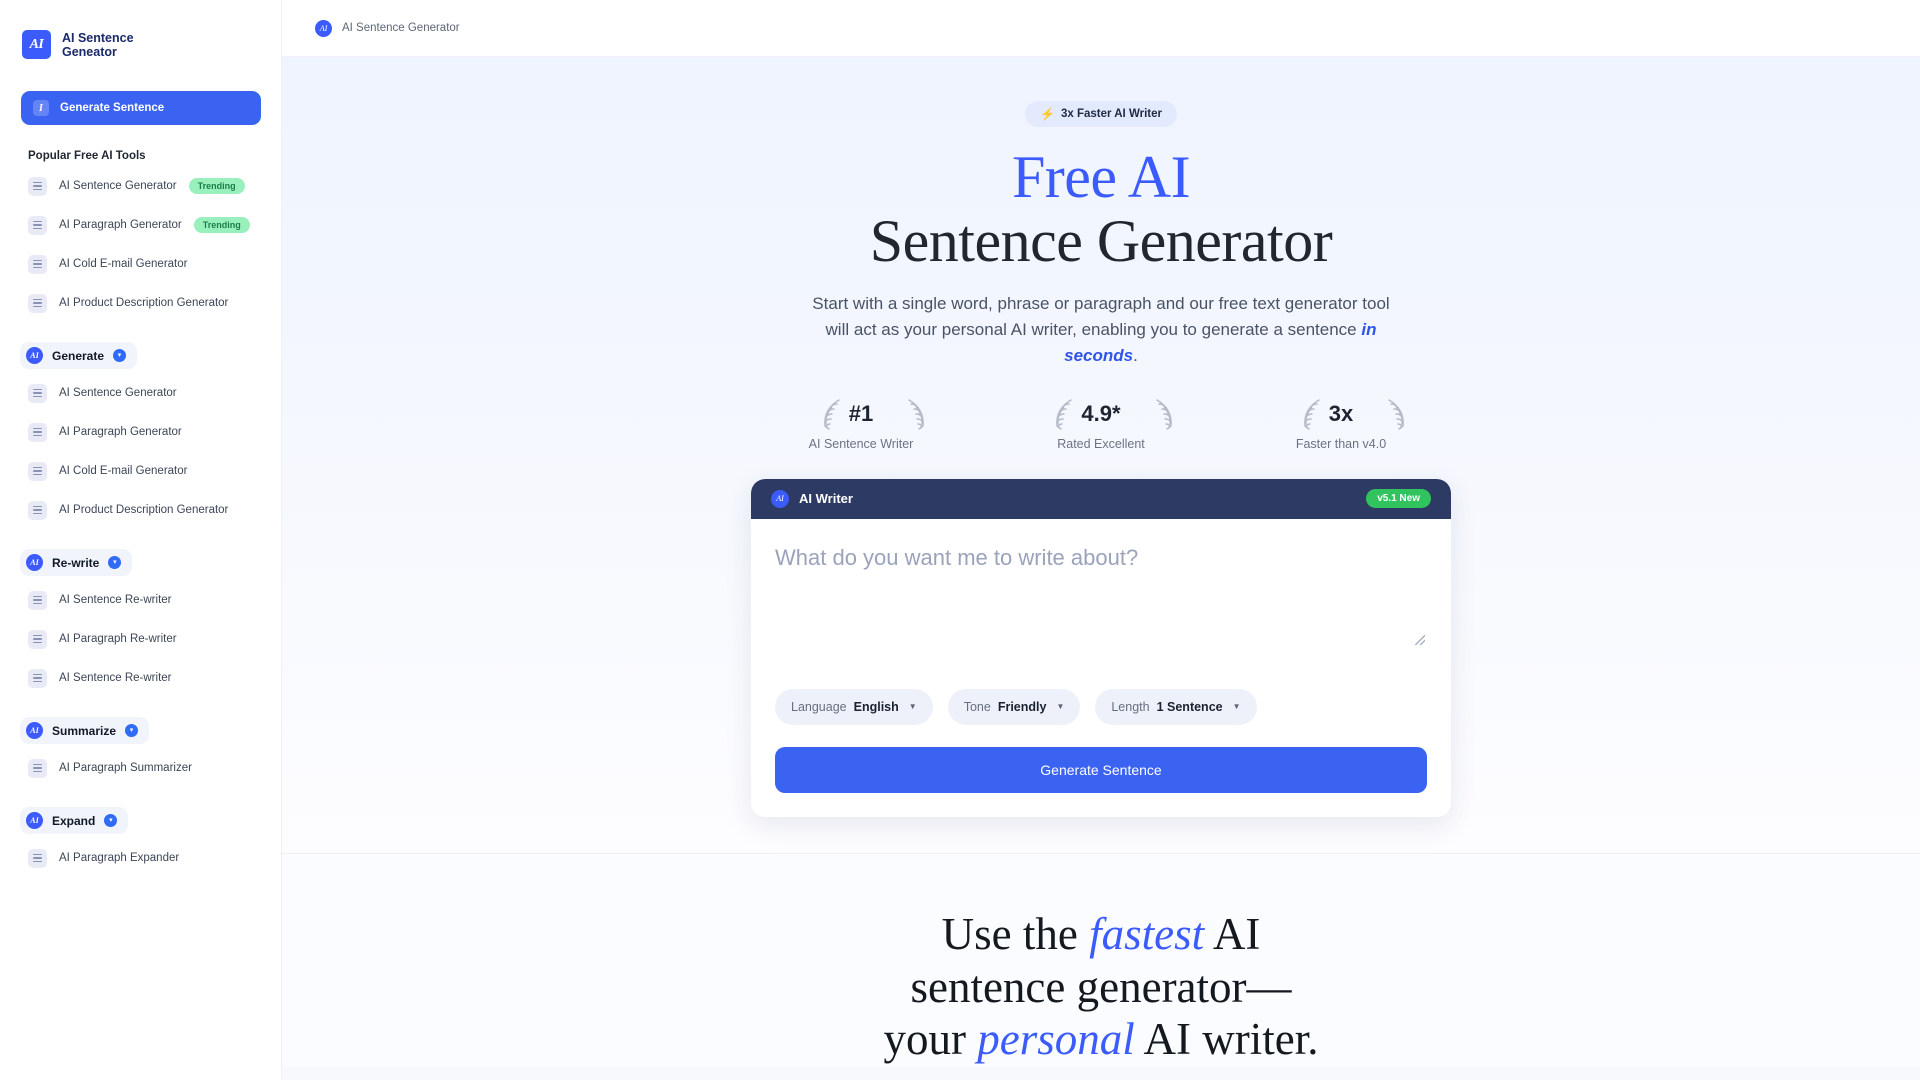  I want to click on sidebar-group-header-0: AI Generate ▾, so click(79, 355).